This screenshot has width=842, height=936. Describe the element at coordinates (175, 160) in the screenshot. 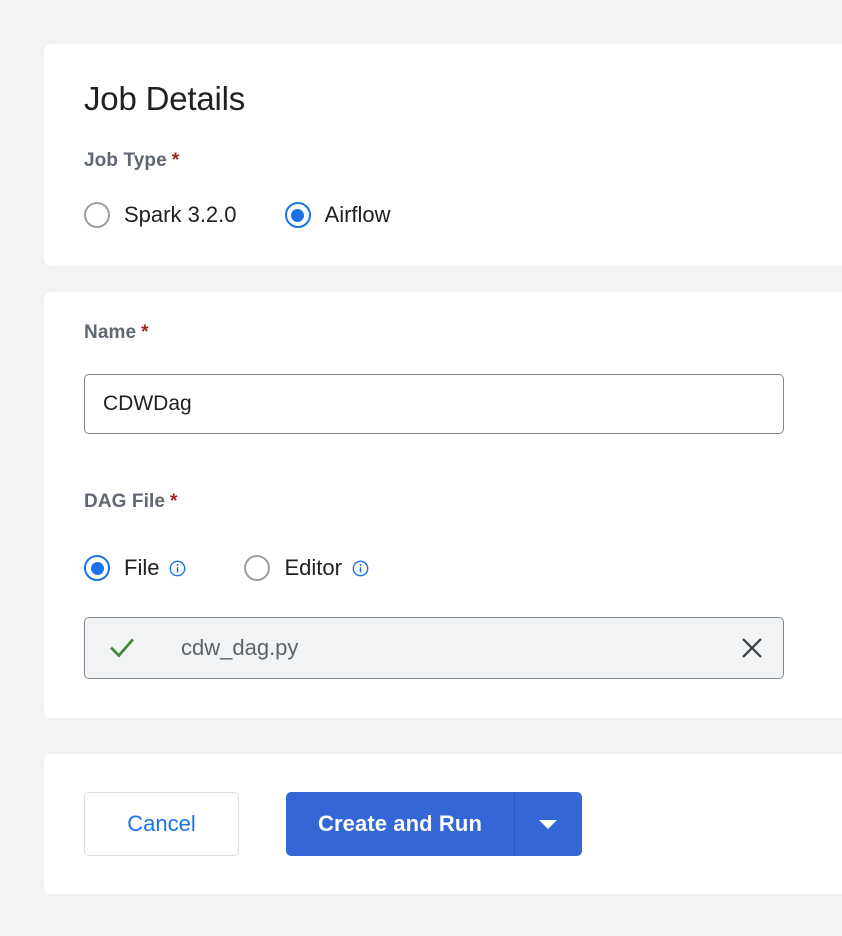

I see `job-type-required-marker: *` at that location.